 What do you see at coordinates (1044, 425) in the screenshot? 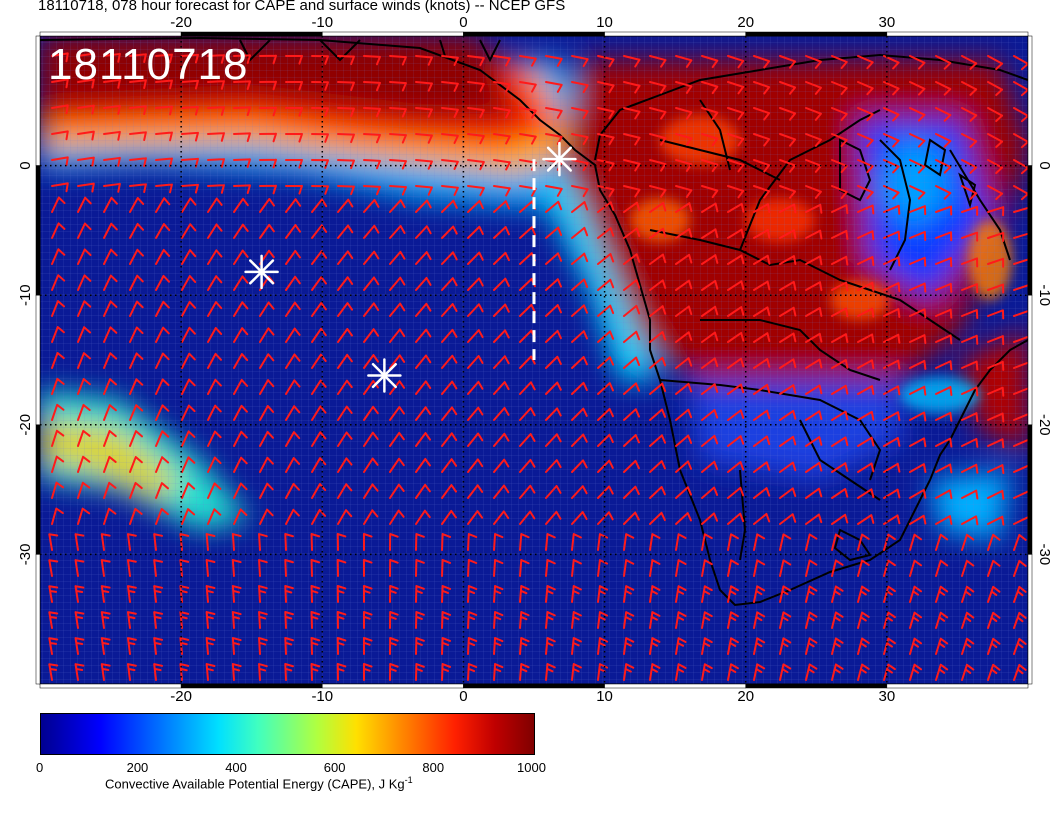
I see `lat-tick-right: -20` at bounding box center [1044, 425].